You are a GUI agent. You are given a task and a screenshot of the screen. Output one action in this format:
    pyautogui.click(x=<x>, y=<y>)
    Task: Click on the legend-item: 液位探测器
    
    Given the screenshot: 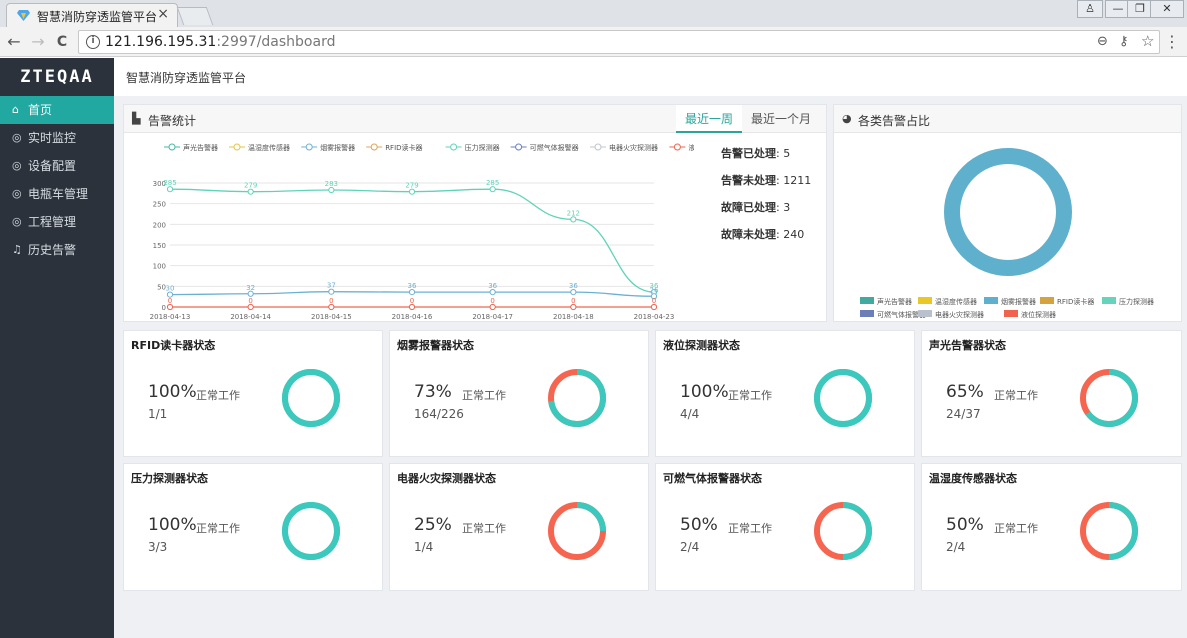 What is the action you would take?
    pyautogui.click(x=681, y=147)
    